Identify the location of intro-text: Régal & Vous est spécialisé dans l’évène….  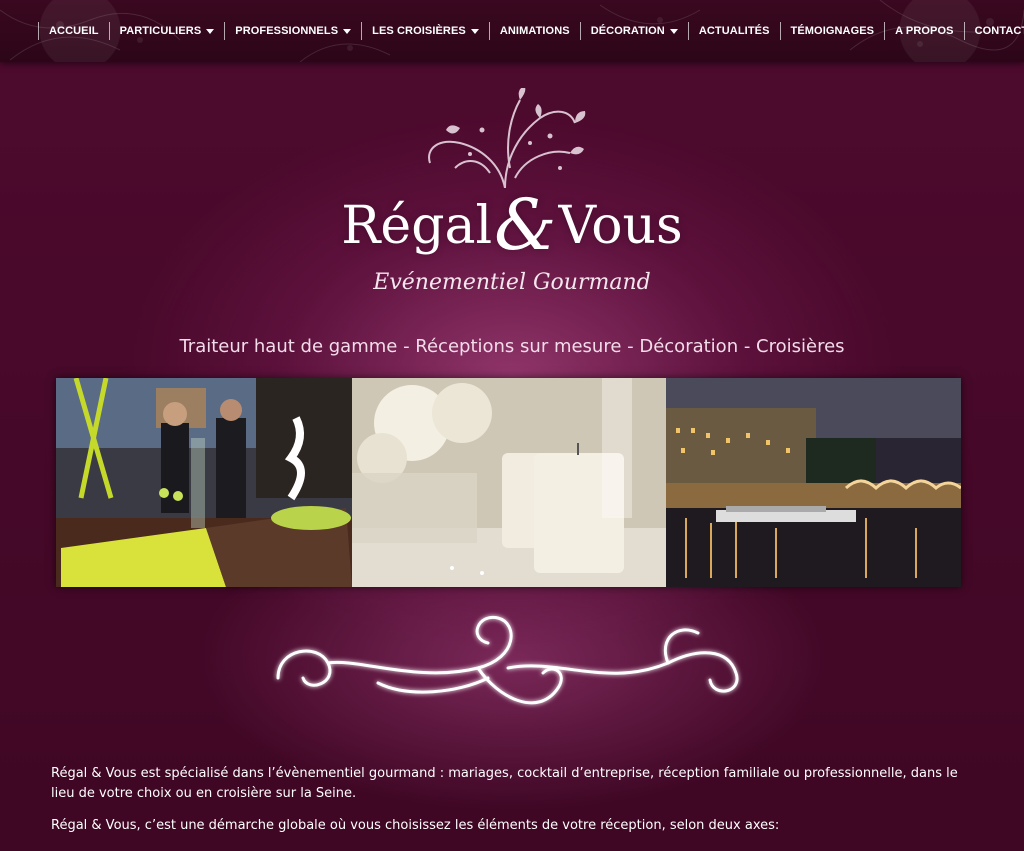
(511, 806).